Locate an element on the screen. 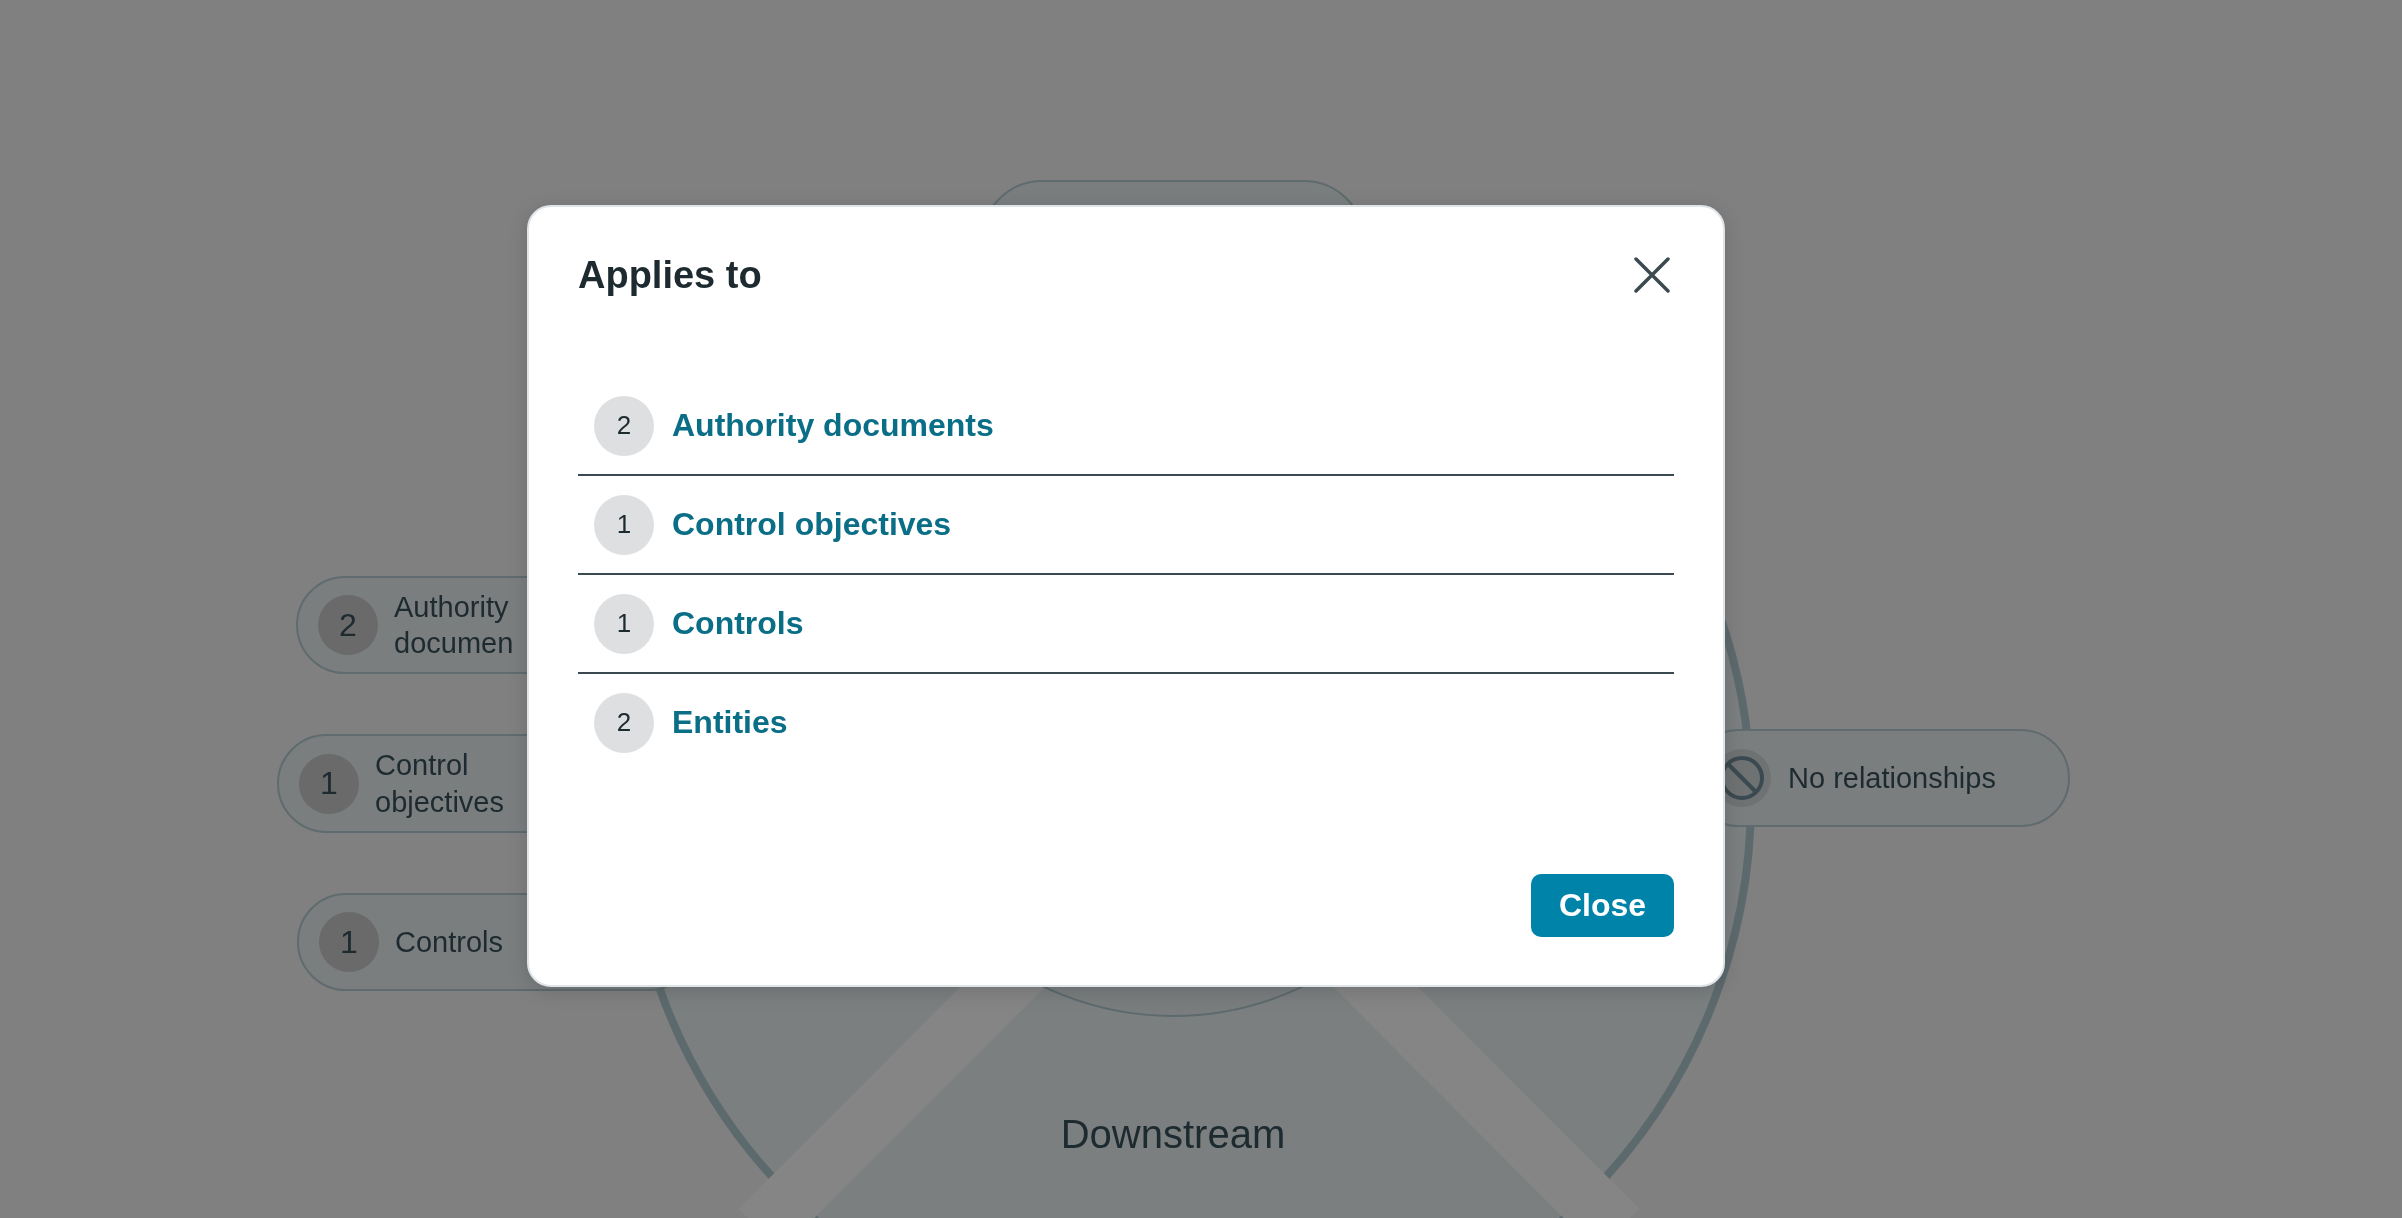 This screenshot has width=2402, height=1218. close-icon is located at coordinates (1652, 275).